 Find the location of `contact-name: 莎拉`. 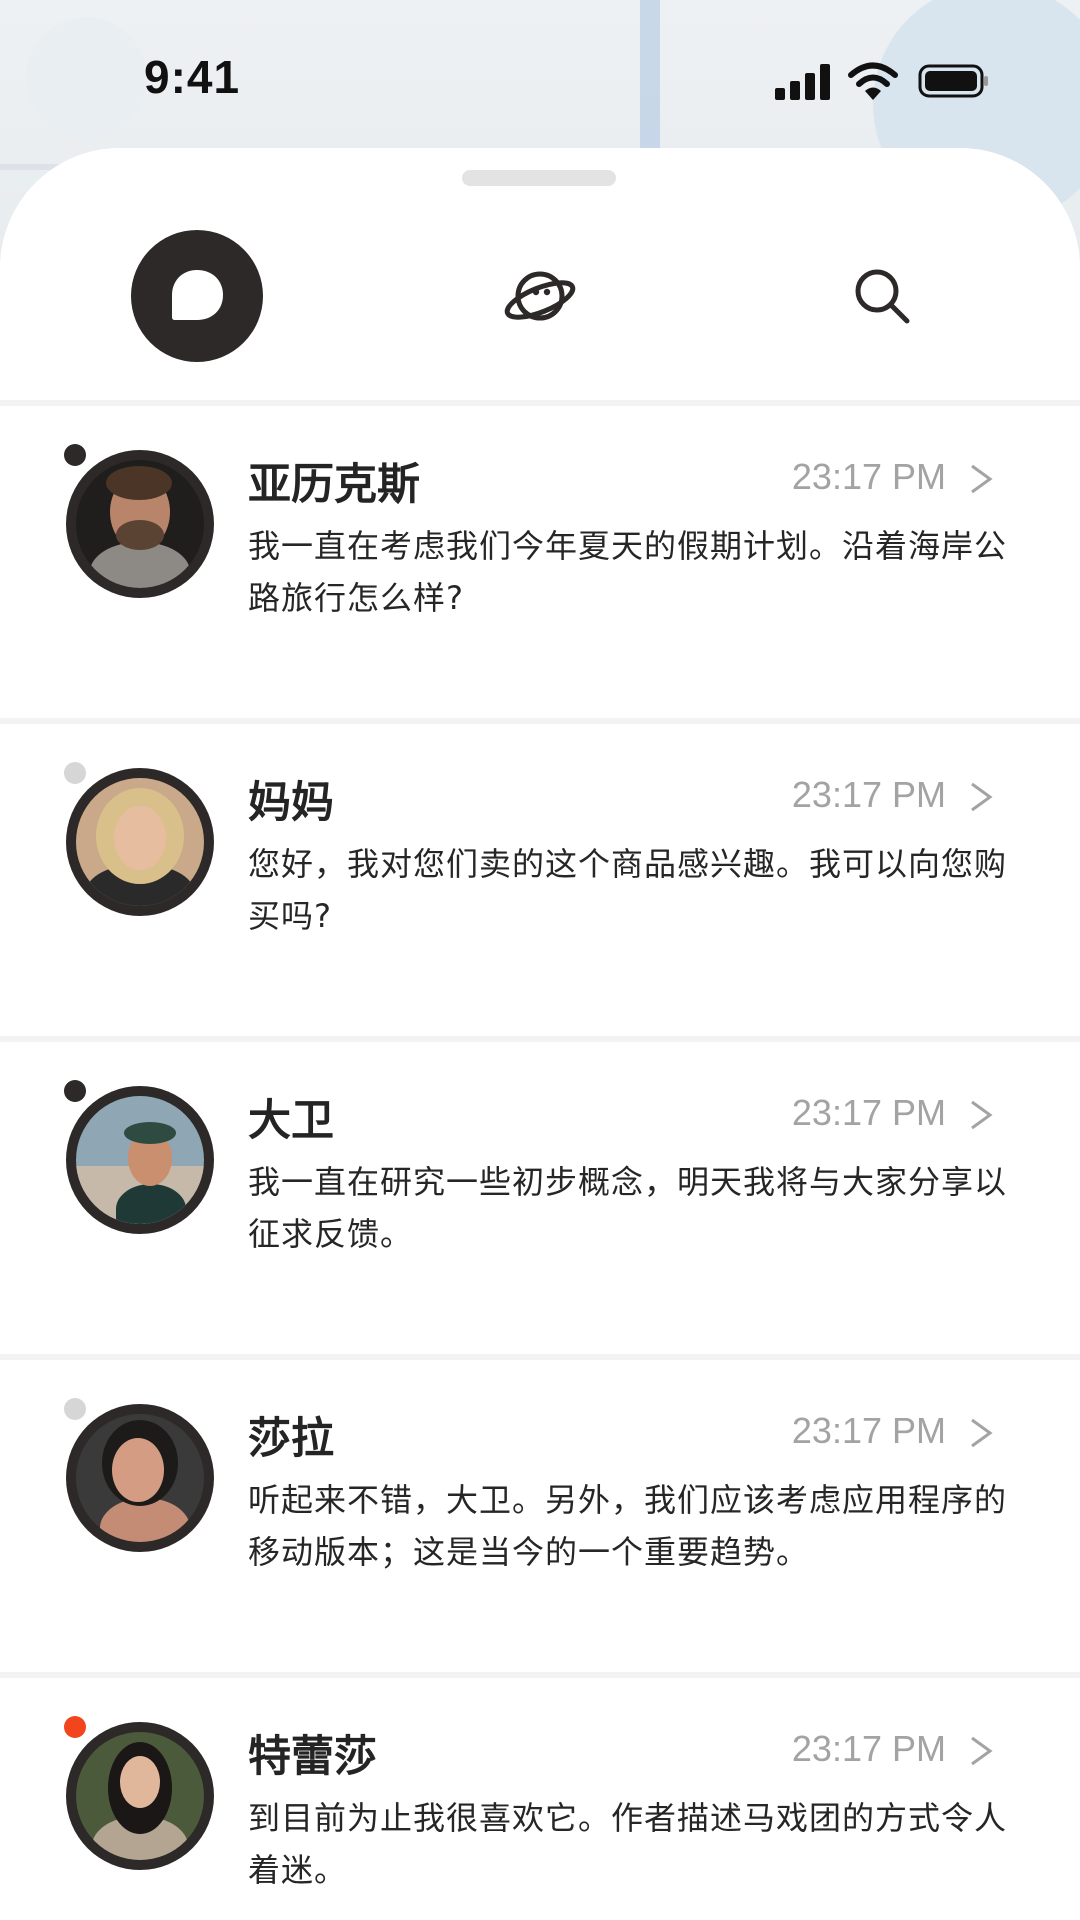

contact-name: 莎拉 is located at coordinates (291, 1439).